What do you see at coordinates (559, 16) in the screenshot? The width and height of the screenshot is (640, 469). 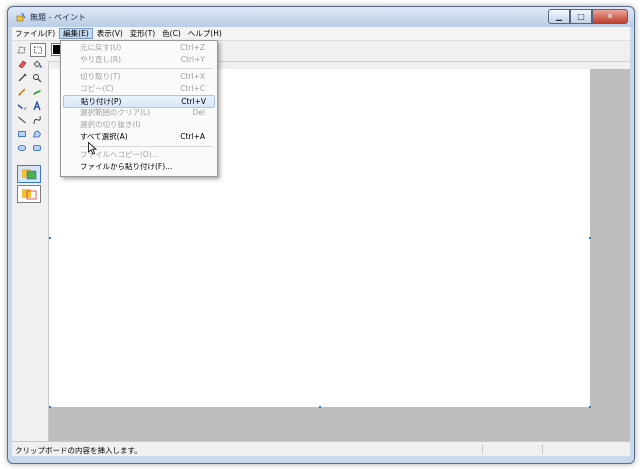 I see `minimize-button: ▁` at bounding box center [559, 16].